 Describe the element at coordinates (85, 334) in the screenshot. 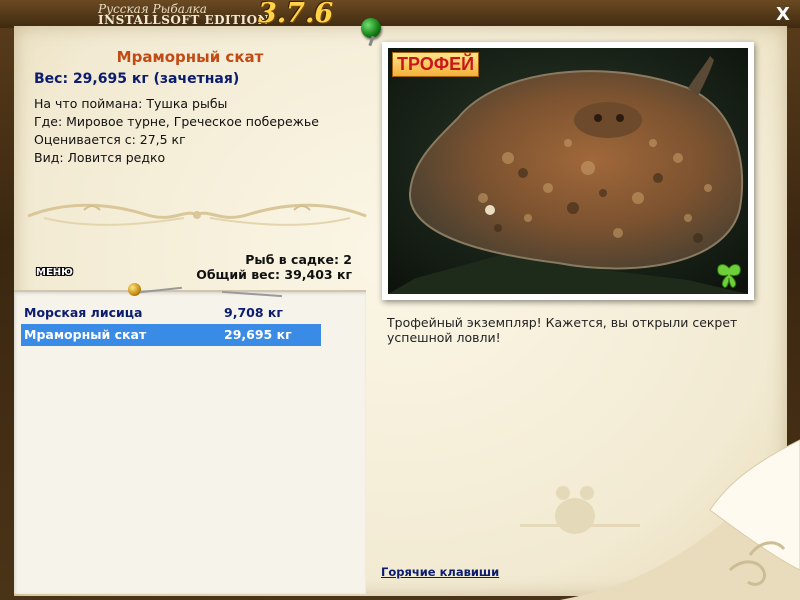

I see `catch-name: Мраморный скат` at that location.